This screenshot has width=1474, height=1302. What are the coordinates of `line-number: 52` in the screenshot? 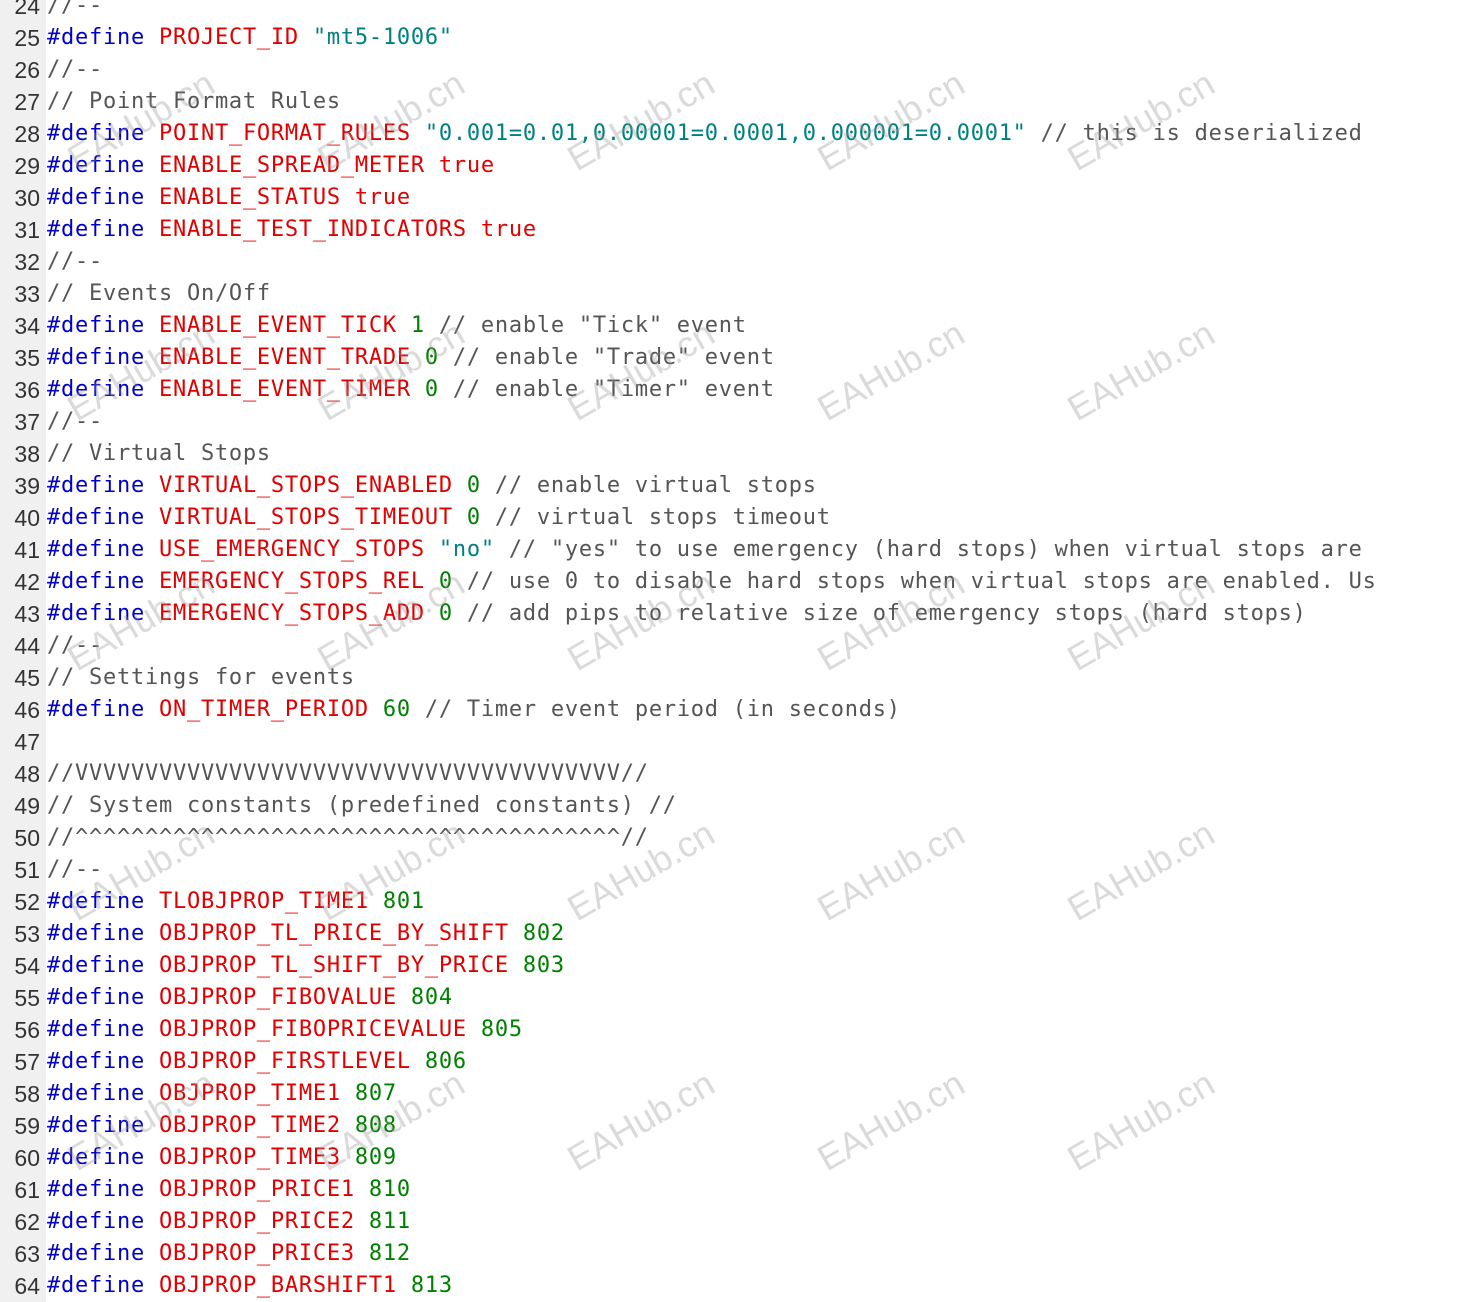 It's located at (23, 902).